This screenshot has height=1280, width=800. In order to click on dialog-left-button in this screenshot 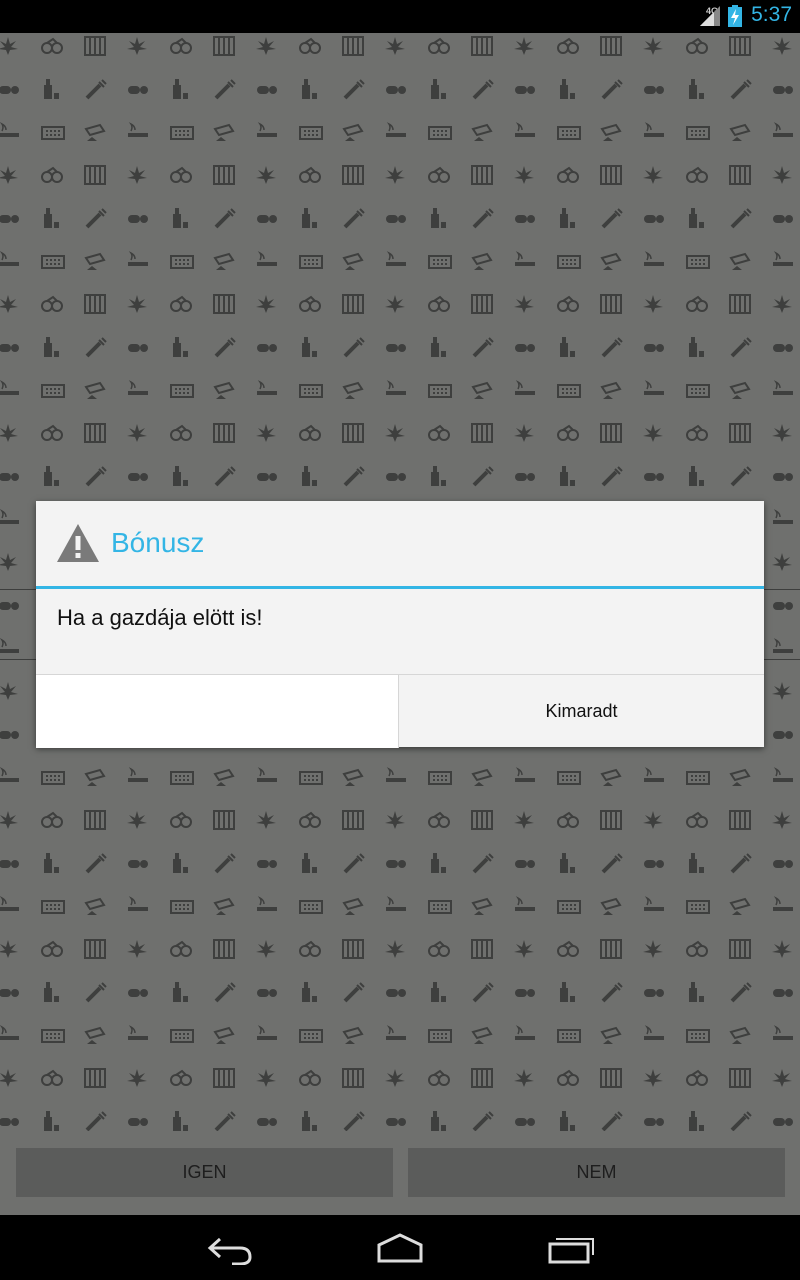, I will do `click(217, 711)`.